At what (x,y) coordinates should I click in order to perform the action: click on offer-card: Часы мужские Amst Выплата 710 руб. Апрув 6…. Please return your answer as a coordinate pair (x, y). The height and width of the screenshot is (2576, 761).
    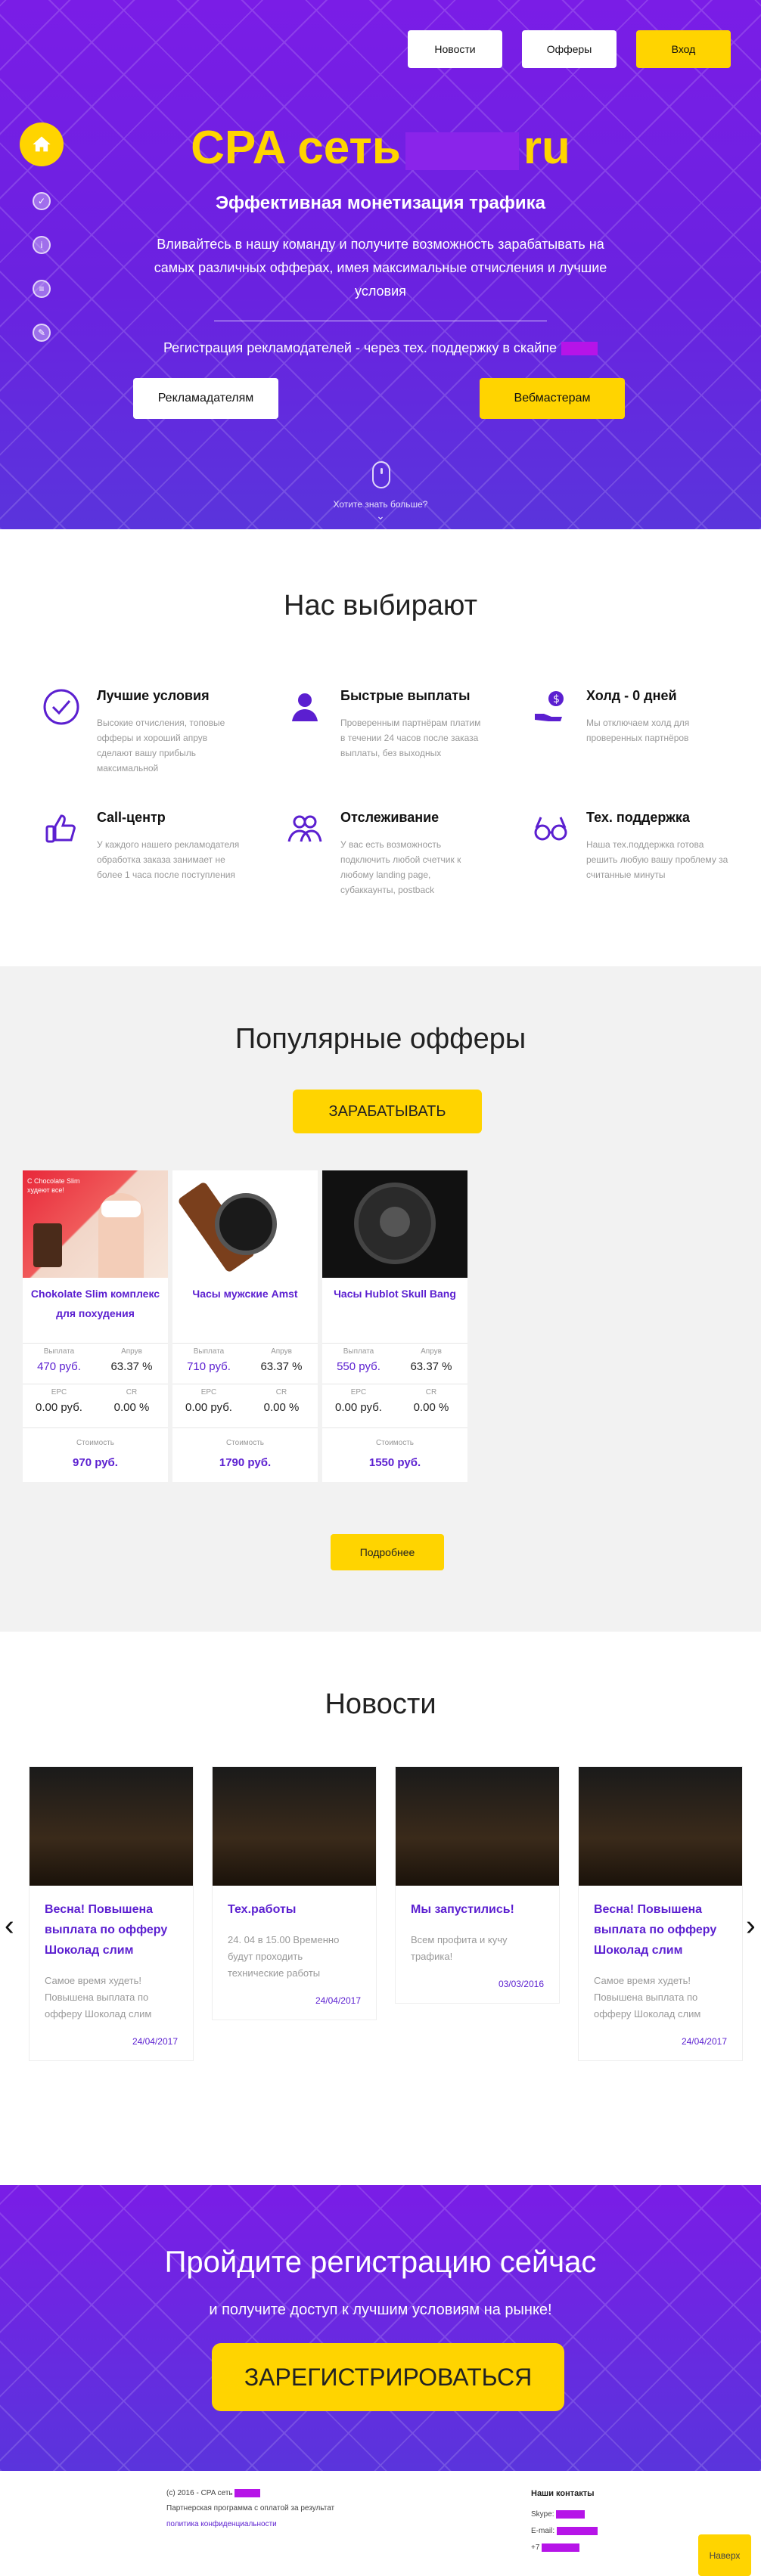
    Looking at the image, I should click on (245, 1326).